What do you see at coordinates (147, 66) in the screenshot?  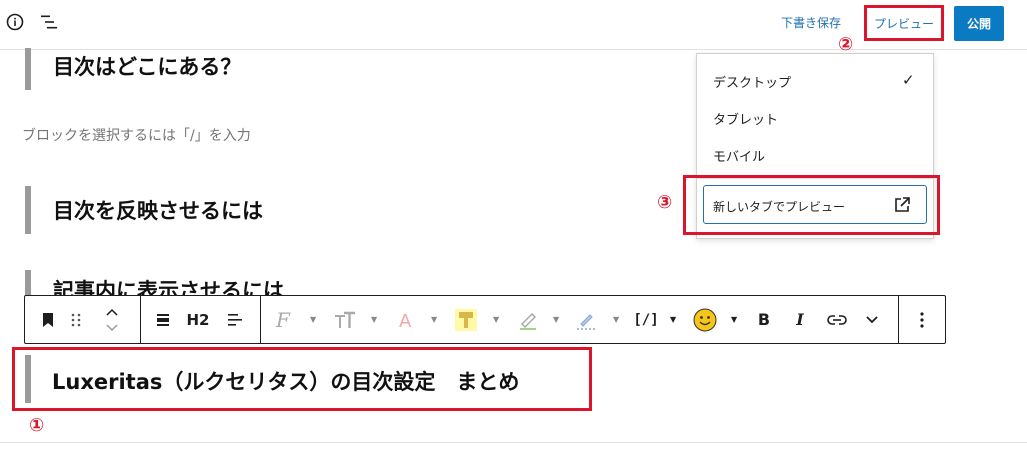 I see `heading-block: 目次はどこにある？` at bounding box center [147, 66].